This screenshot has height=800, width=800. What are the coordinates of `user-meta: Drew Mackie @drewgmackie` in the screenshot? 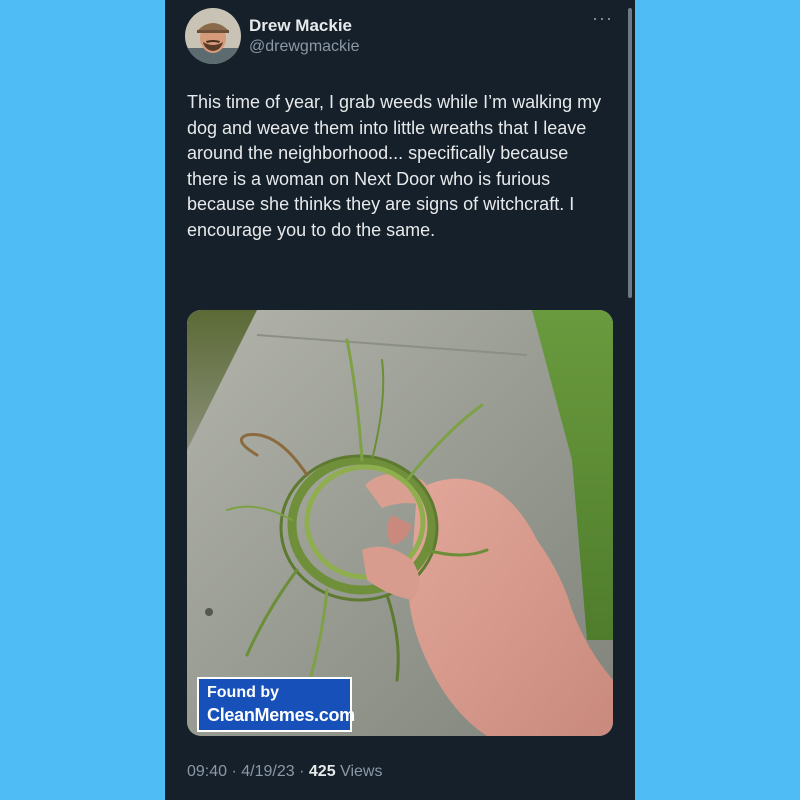 It's located at (304, 35).